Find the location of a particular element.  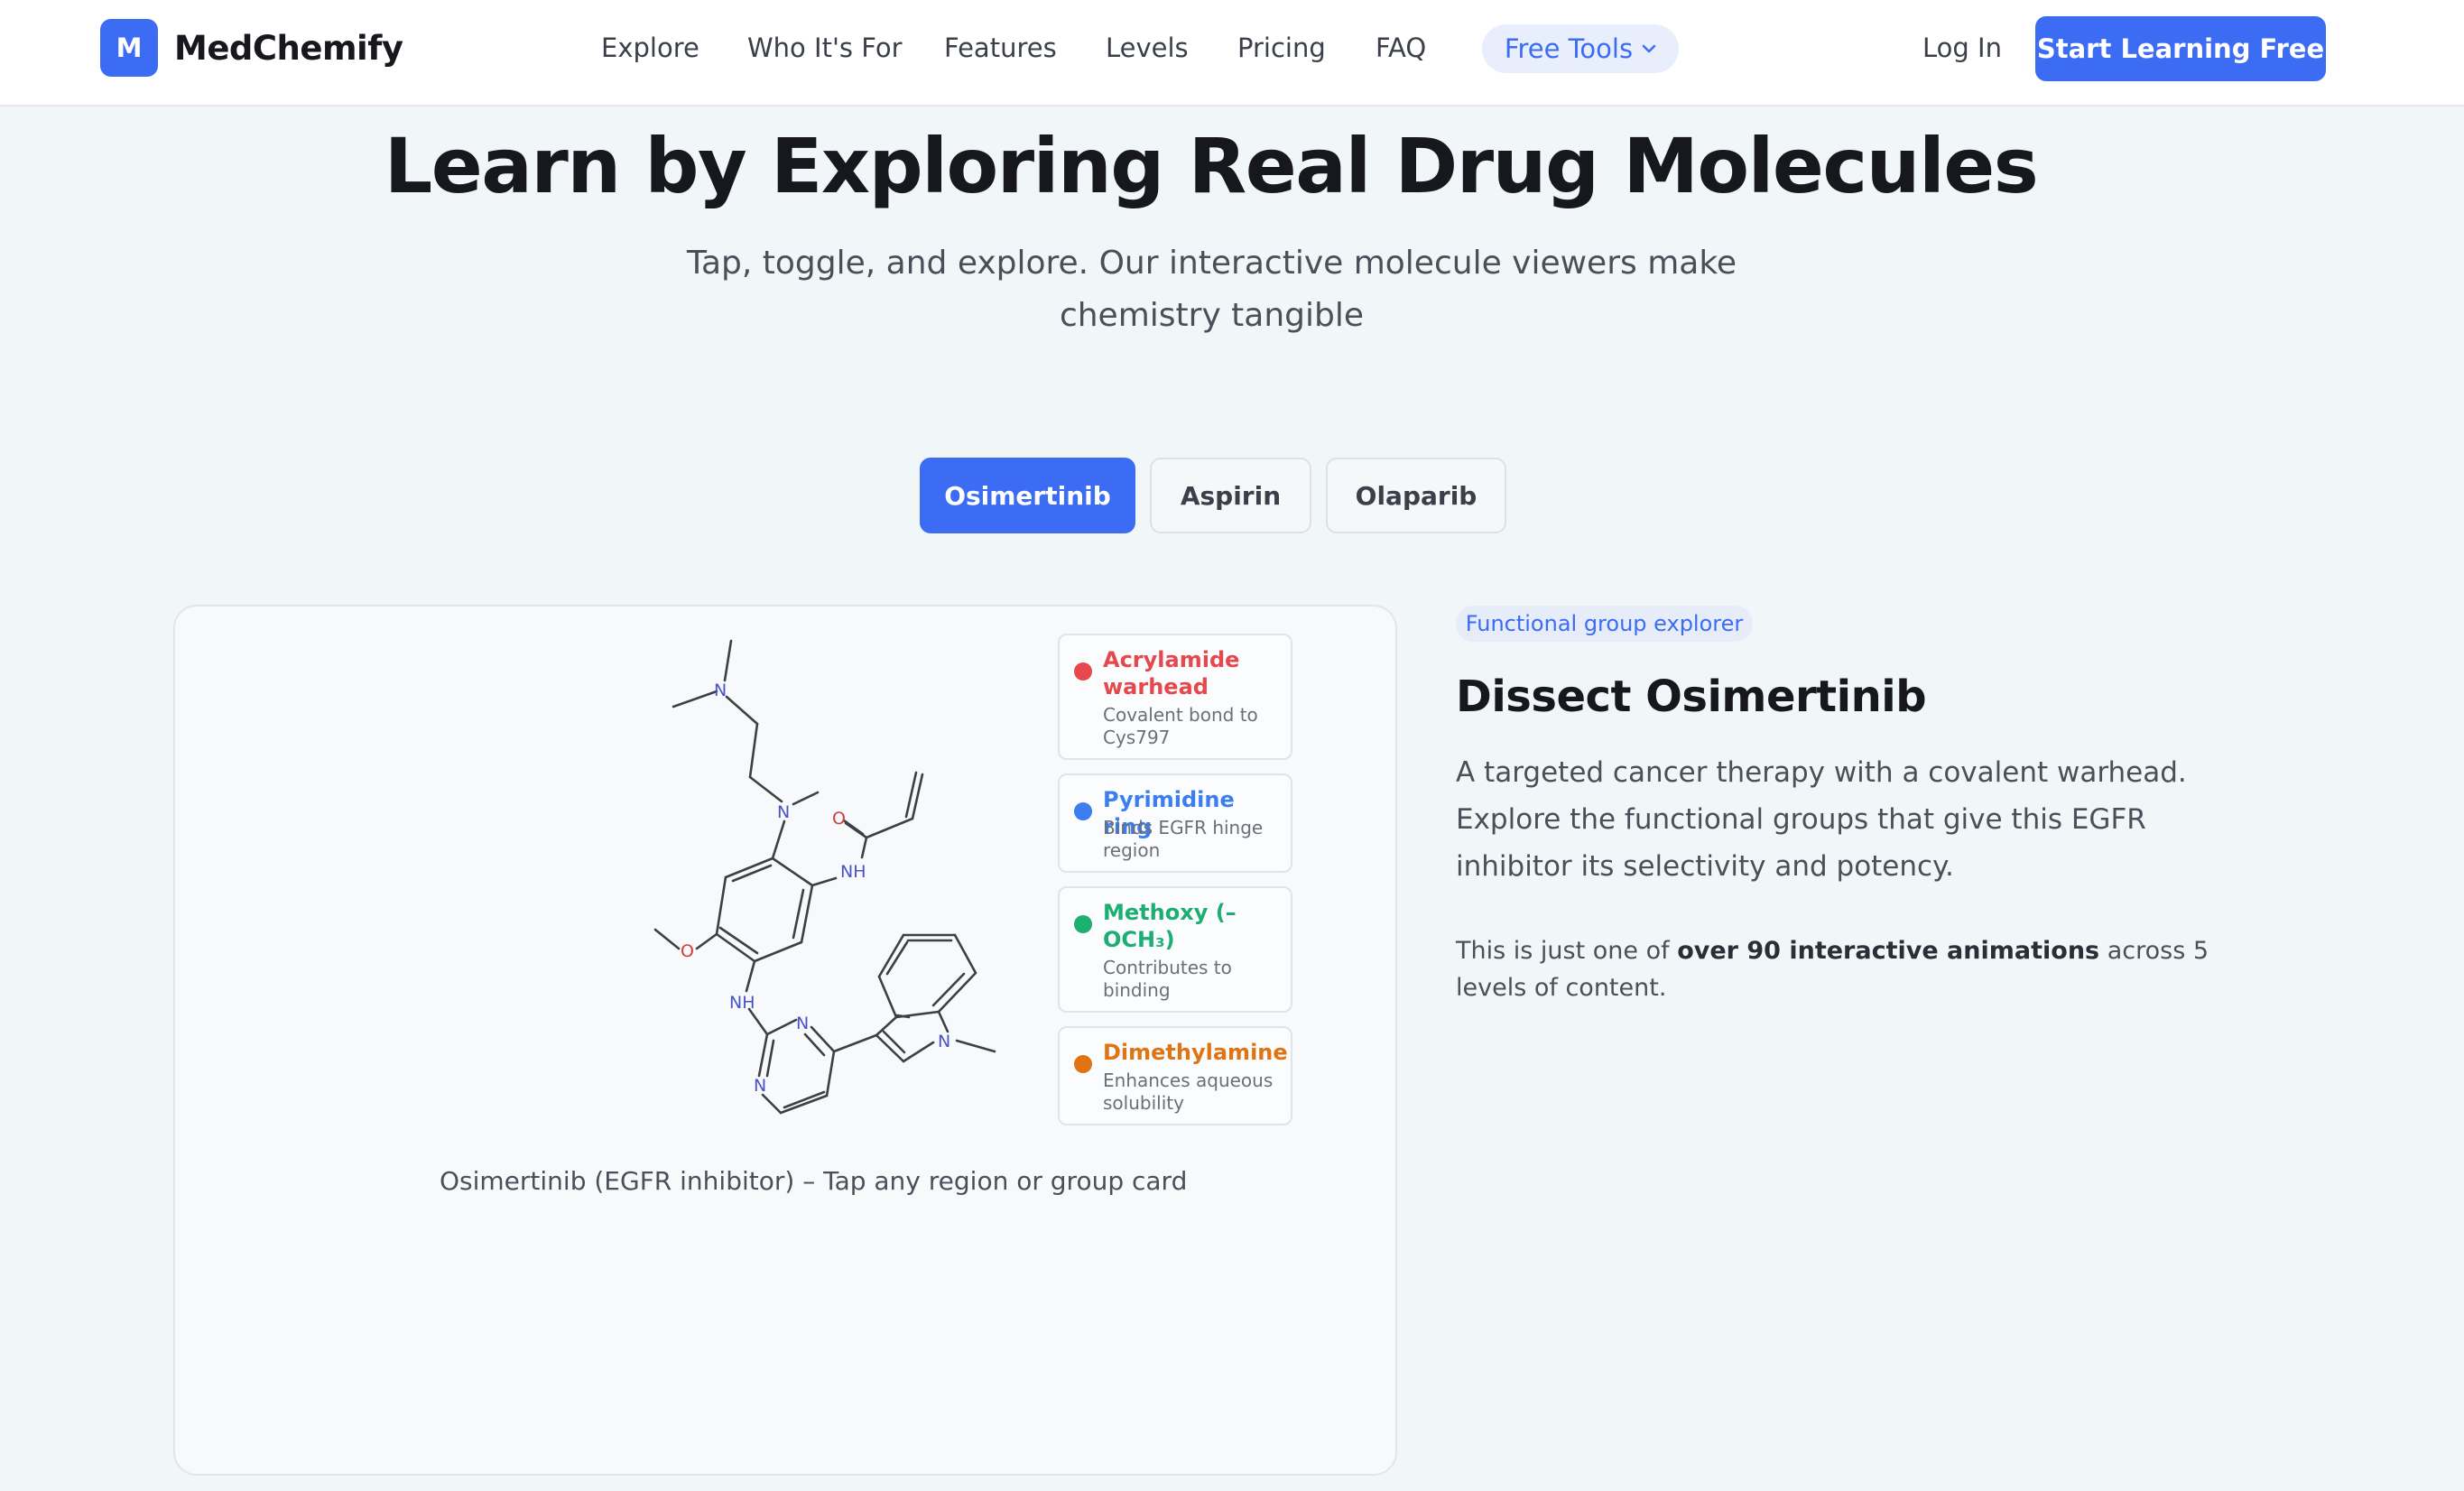

tab-aspirin: Aspirin is located at coordinates (1230, 496).